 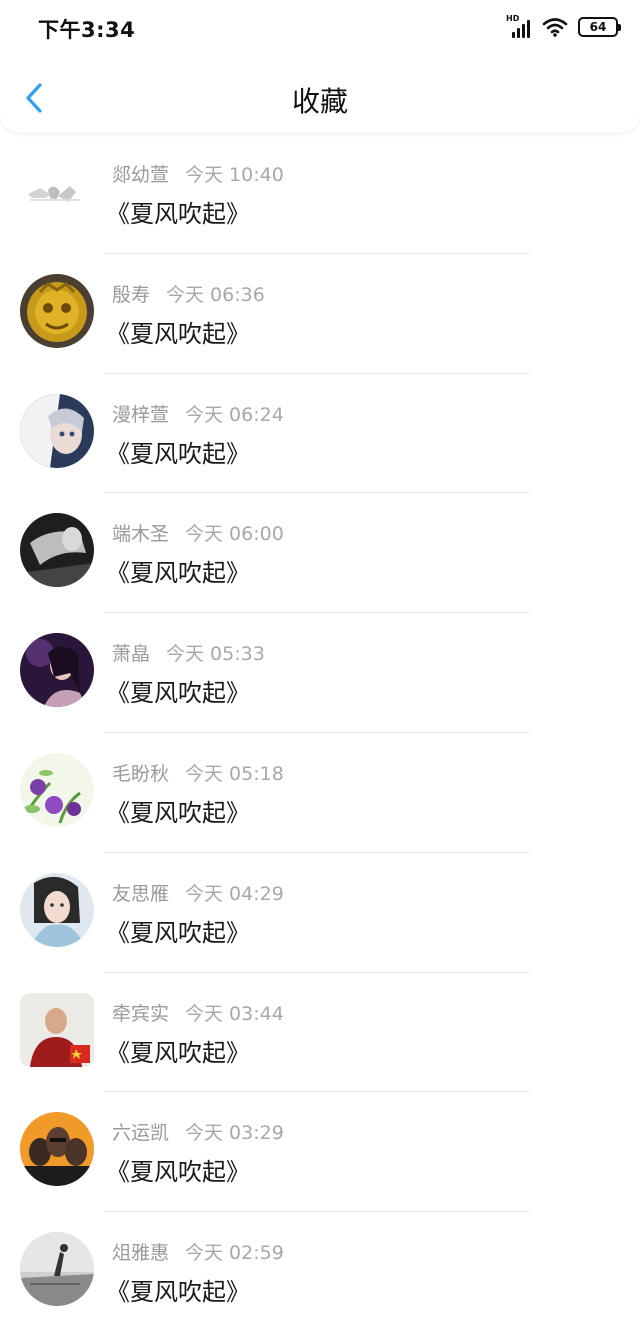 What do you see at coordinates (234, 773) in the screenshot?
I see `item-time: 今天 05:18` at bounding box center [234, 773].